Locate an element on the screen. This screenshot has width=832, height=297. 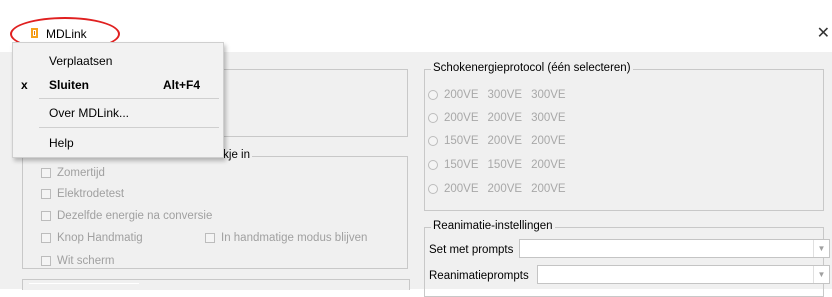
checkbox-knop-handmatig: Knop Handmatig is located at coordinates (92, 238).